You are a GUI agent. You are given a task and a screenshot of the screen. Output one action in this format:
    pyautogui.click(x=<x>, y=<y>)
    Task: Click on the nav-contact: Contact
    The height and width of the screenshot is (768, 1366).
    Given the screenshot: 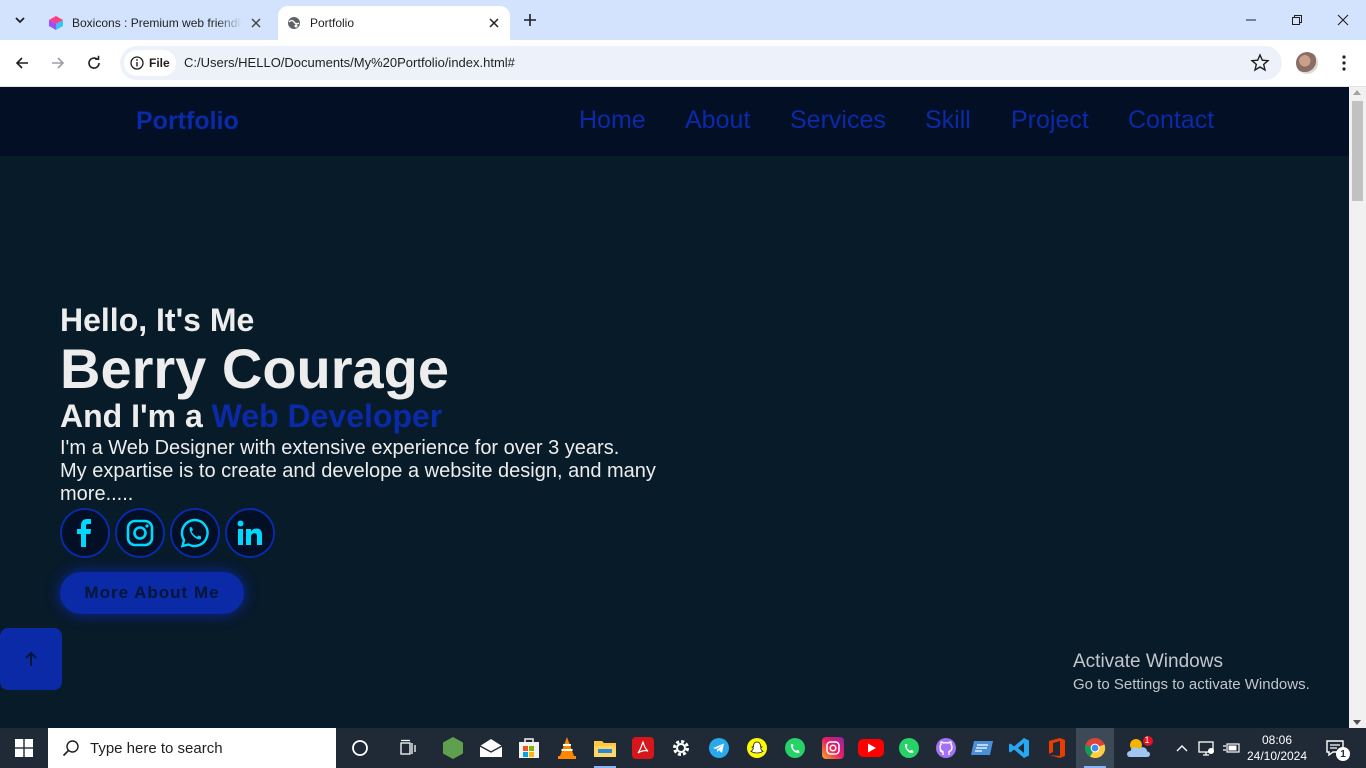 What is the action you would take?
    pyautogui.click(x=1171, y=120)
    